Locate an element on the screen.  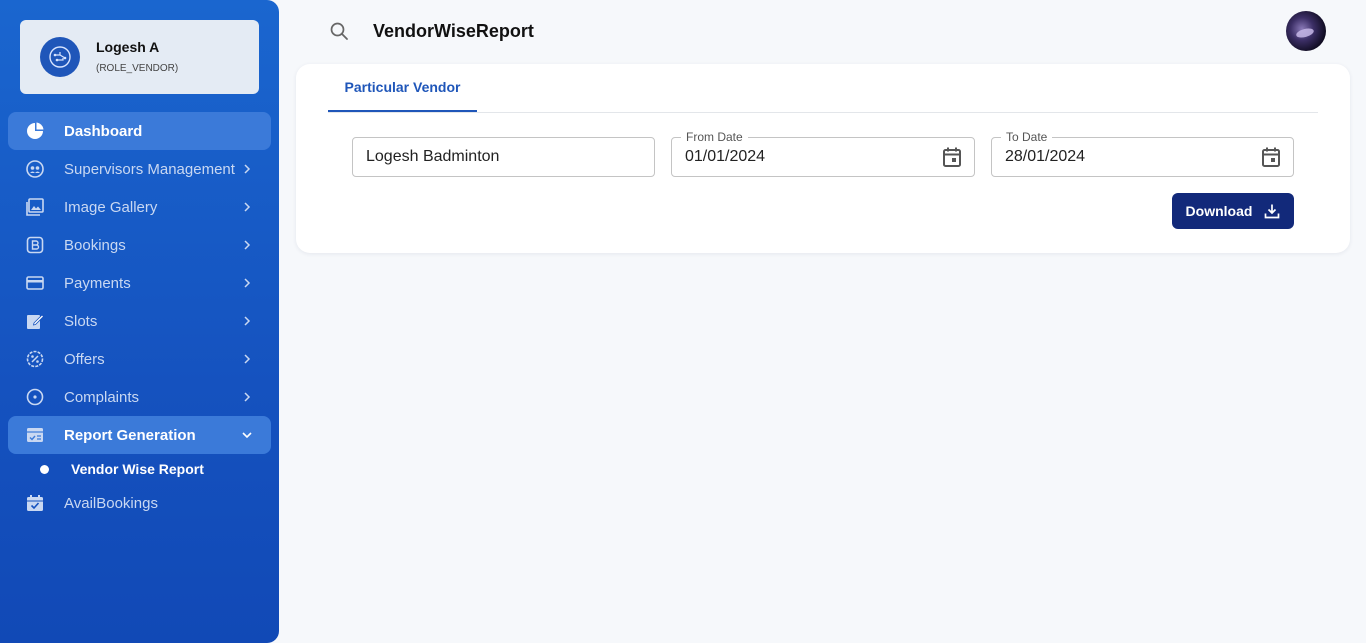
vendor-value: Logesh Badminton is located at coordinates (433, 156).